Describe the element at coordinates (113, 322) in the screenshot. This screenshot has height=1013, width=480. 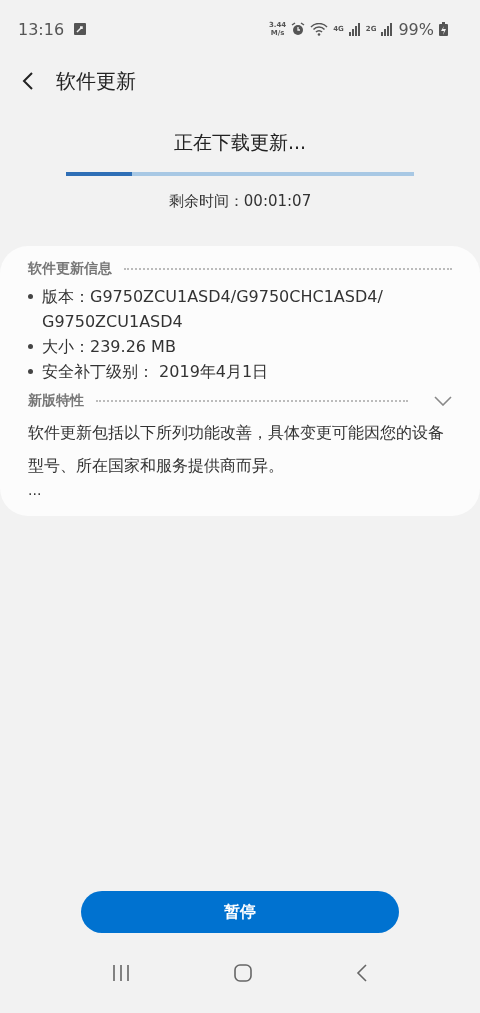
I see `info-line: G9750ZCU1ASD4` at that location.